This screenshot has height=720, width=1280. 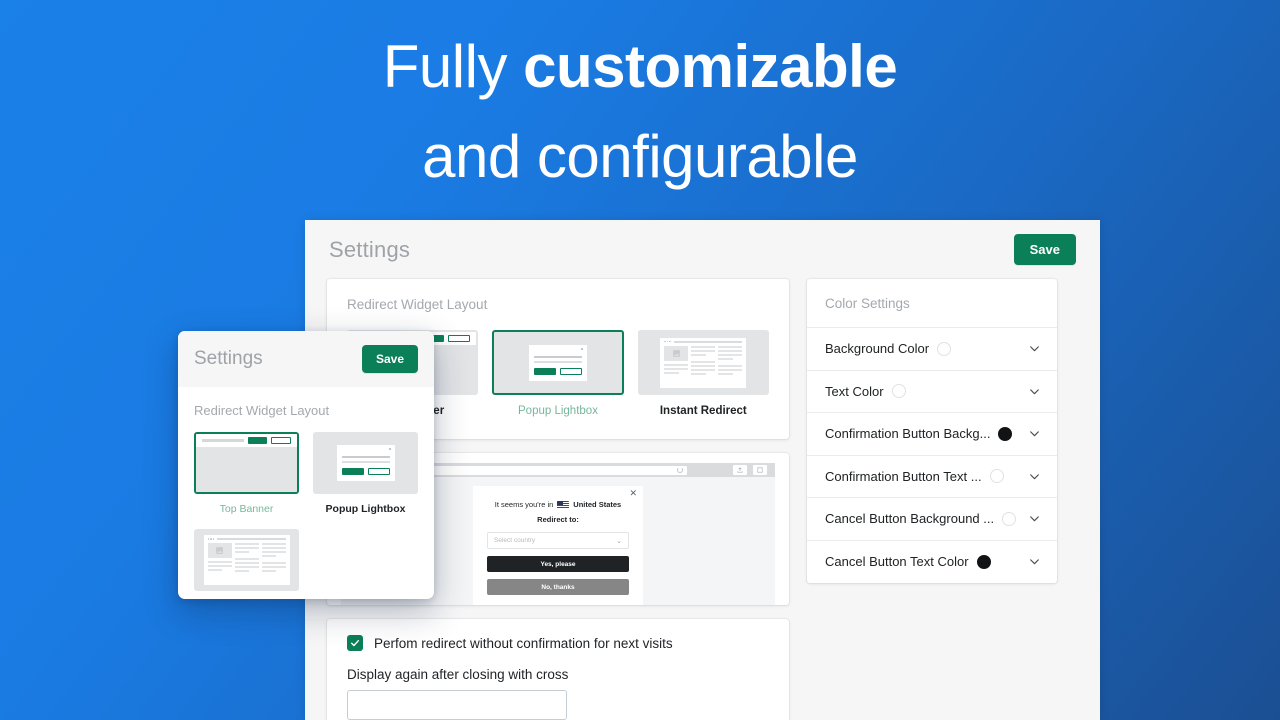 I want to click on layout-option-instant-redirect: Instant Redirect, so click(x=703, y=373).